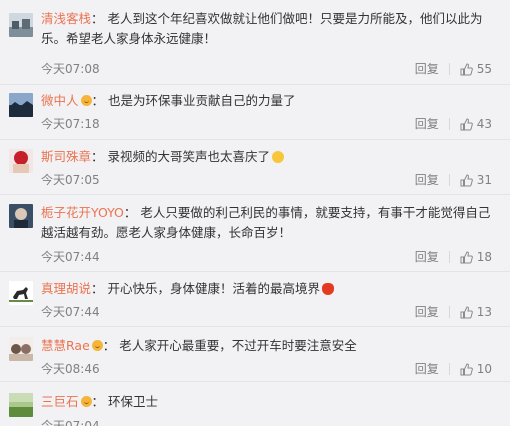 The width and height of the screenshot is (510, 426). I want to click on like-count: 55, so click(484, 69).